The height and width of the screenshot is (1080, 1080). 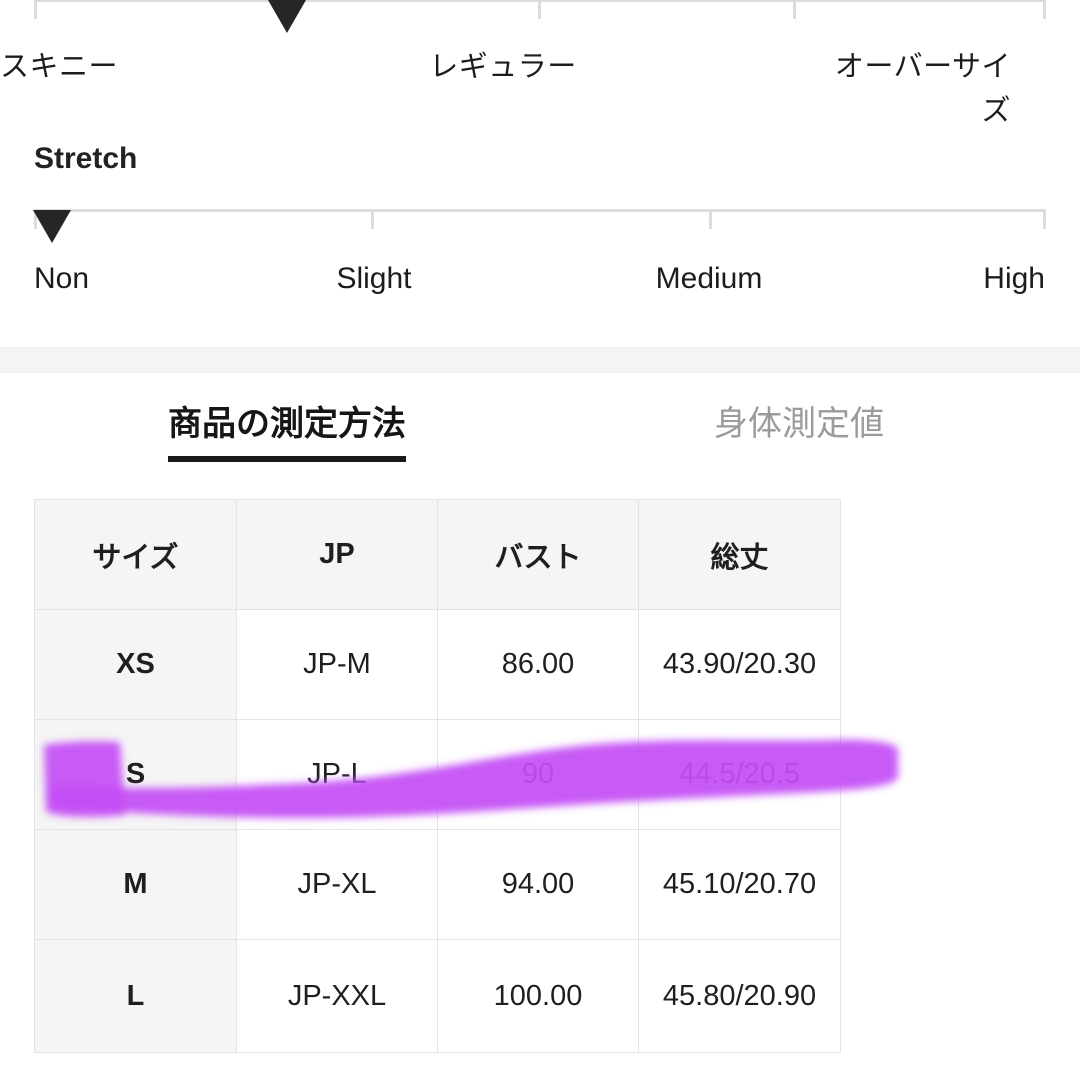 What do you see at coordinates (337, 774) in the screenshot?
I see `cell-jp: JP-L` at bounding box center [337, 774].